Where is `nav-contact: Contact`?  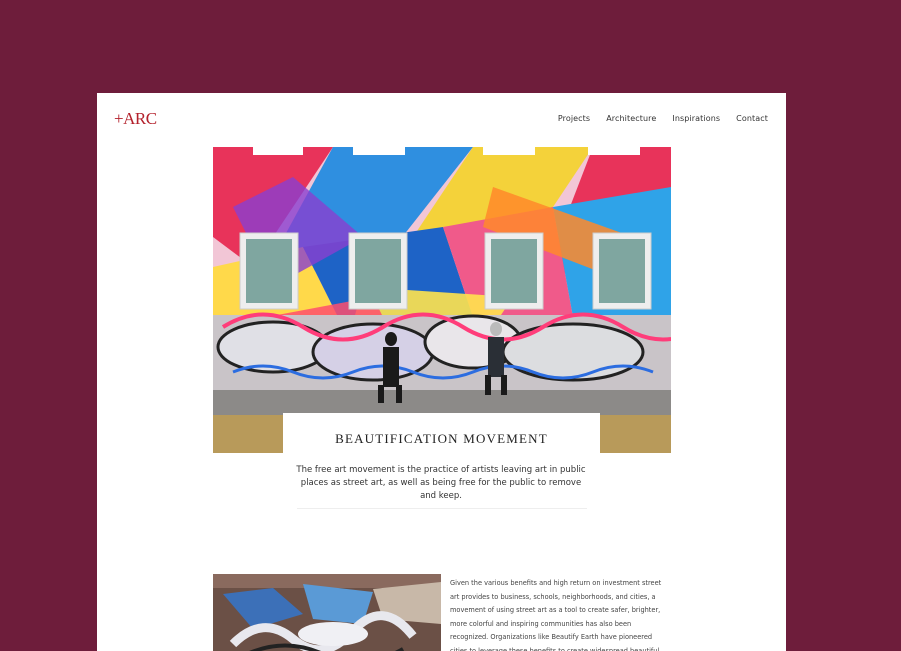
nav-contact: Contact is located at coordinates (752, 118).